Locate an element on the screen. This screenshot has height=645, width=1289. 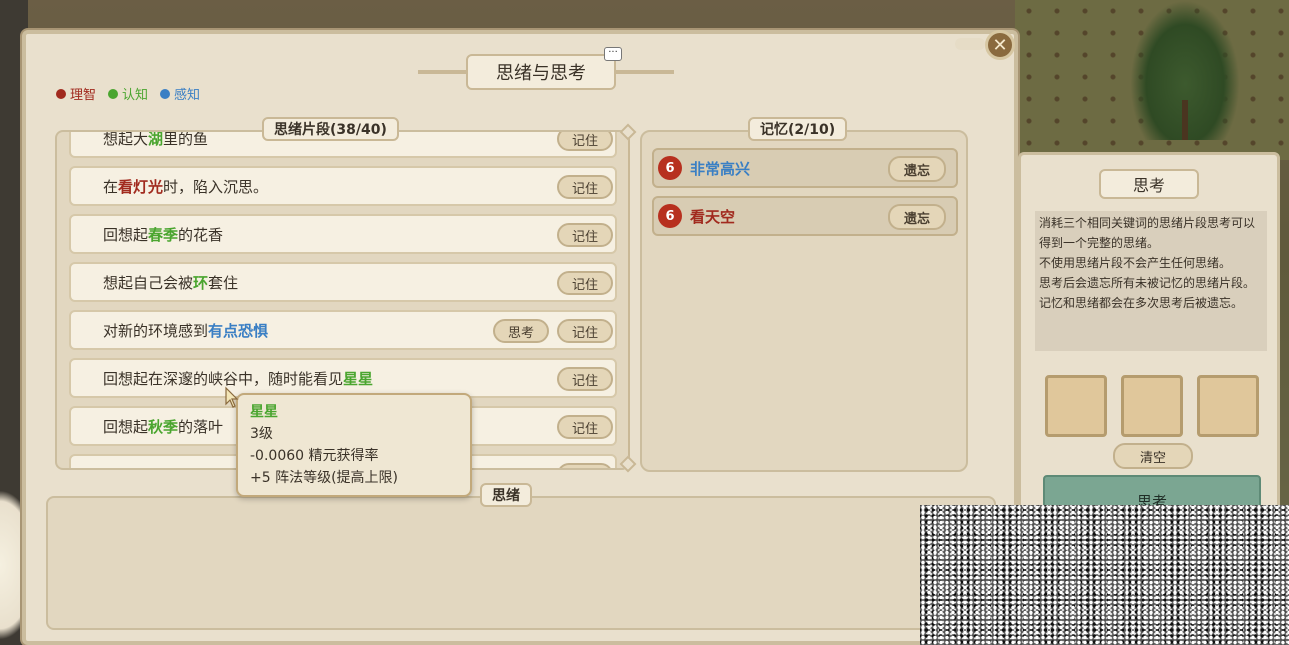
memory-row: 6 看天空 遗忘 is located at coordinates (805, 216).